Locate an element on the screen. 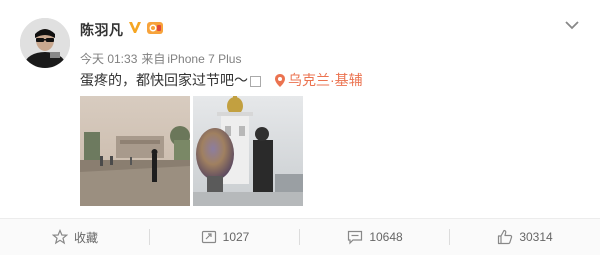 Image resolution: width=600 pixels, height=255 pixels. location-link: 乌克兰·基辅 is located at coordinates (319, 80).